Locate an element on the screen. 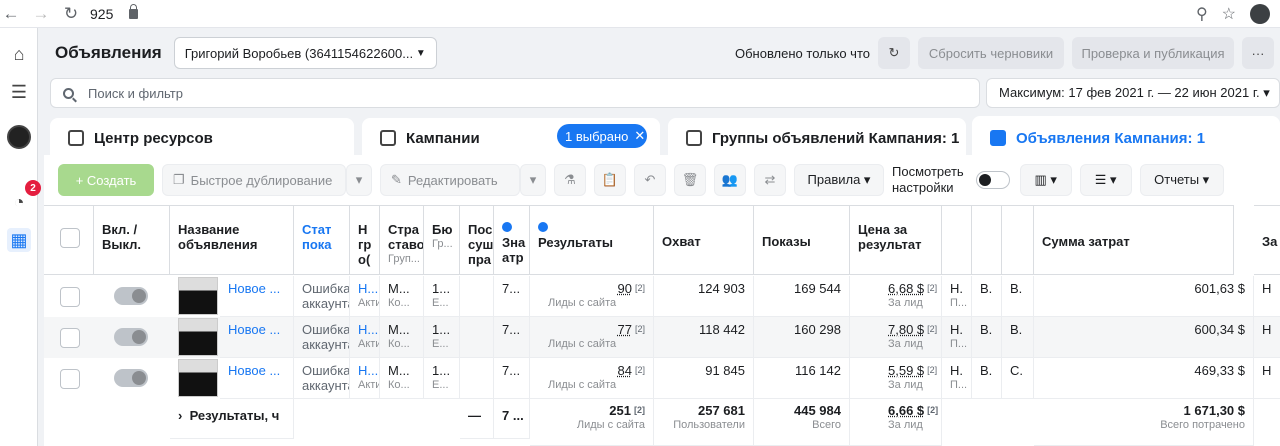 The image size is (1280, 446). paste-icon: 📋 is located at coordinates (610, 180).